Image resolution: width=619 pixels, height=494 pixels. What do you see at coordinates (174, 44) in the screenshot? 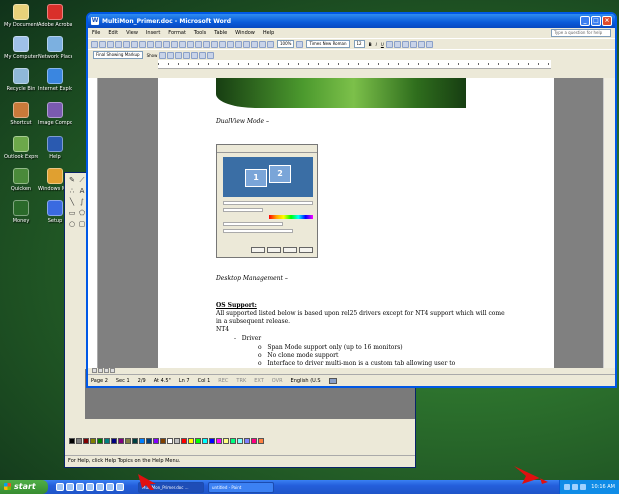
I see `copy-icon` at bounding box center [174, 44].